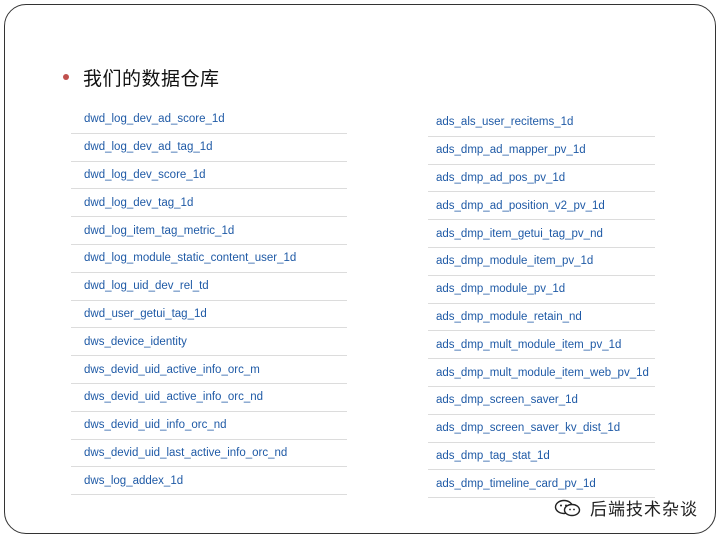 The image size is (720, 540). I want to click on table-name-link: dwd_log_uid_dev_rel_td, so click(146, 286).